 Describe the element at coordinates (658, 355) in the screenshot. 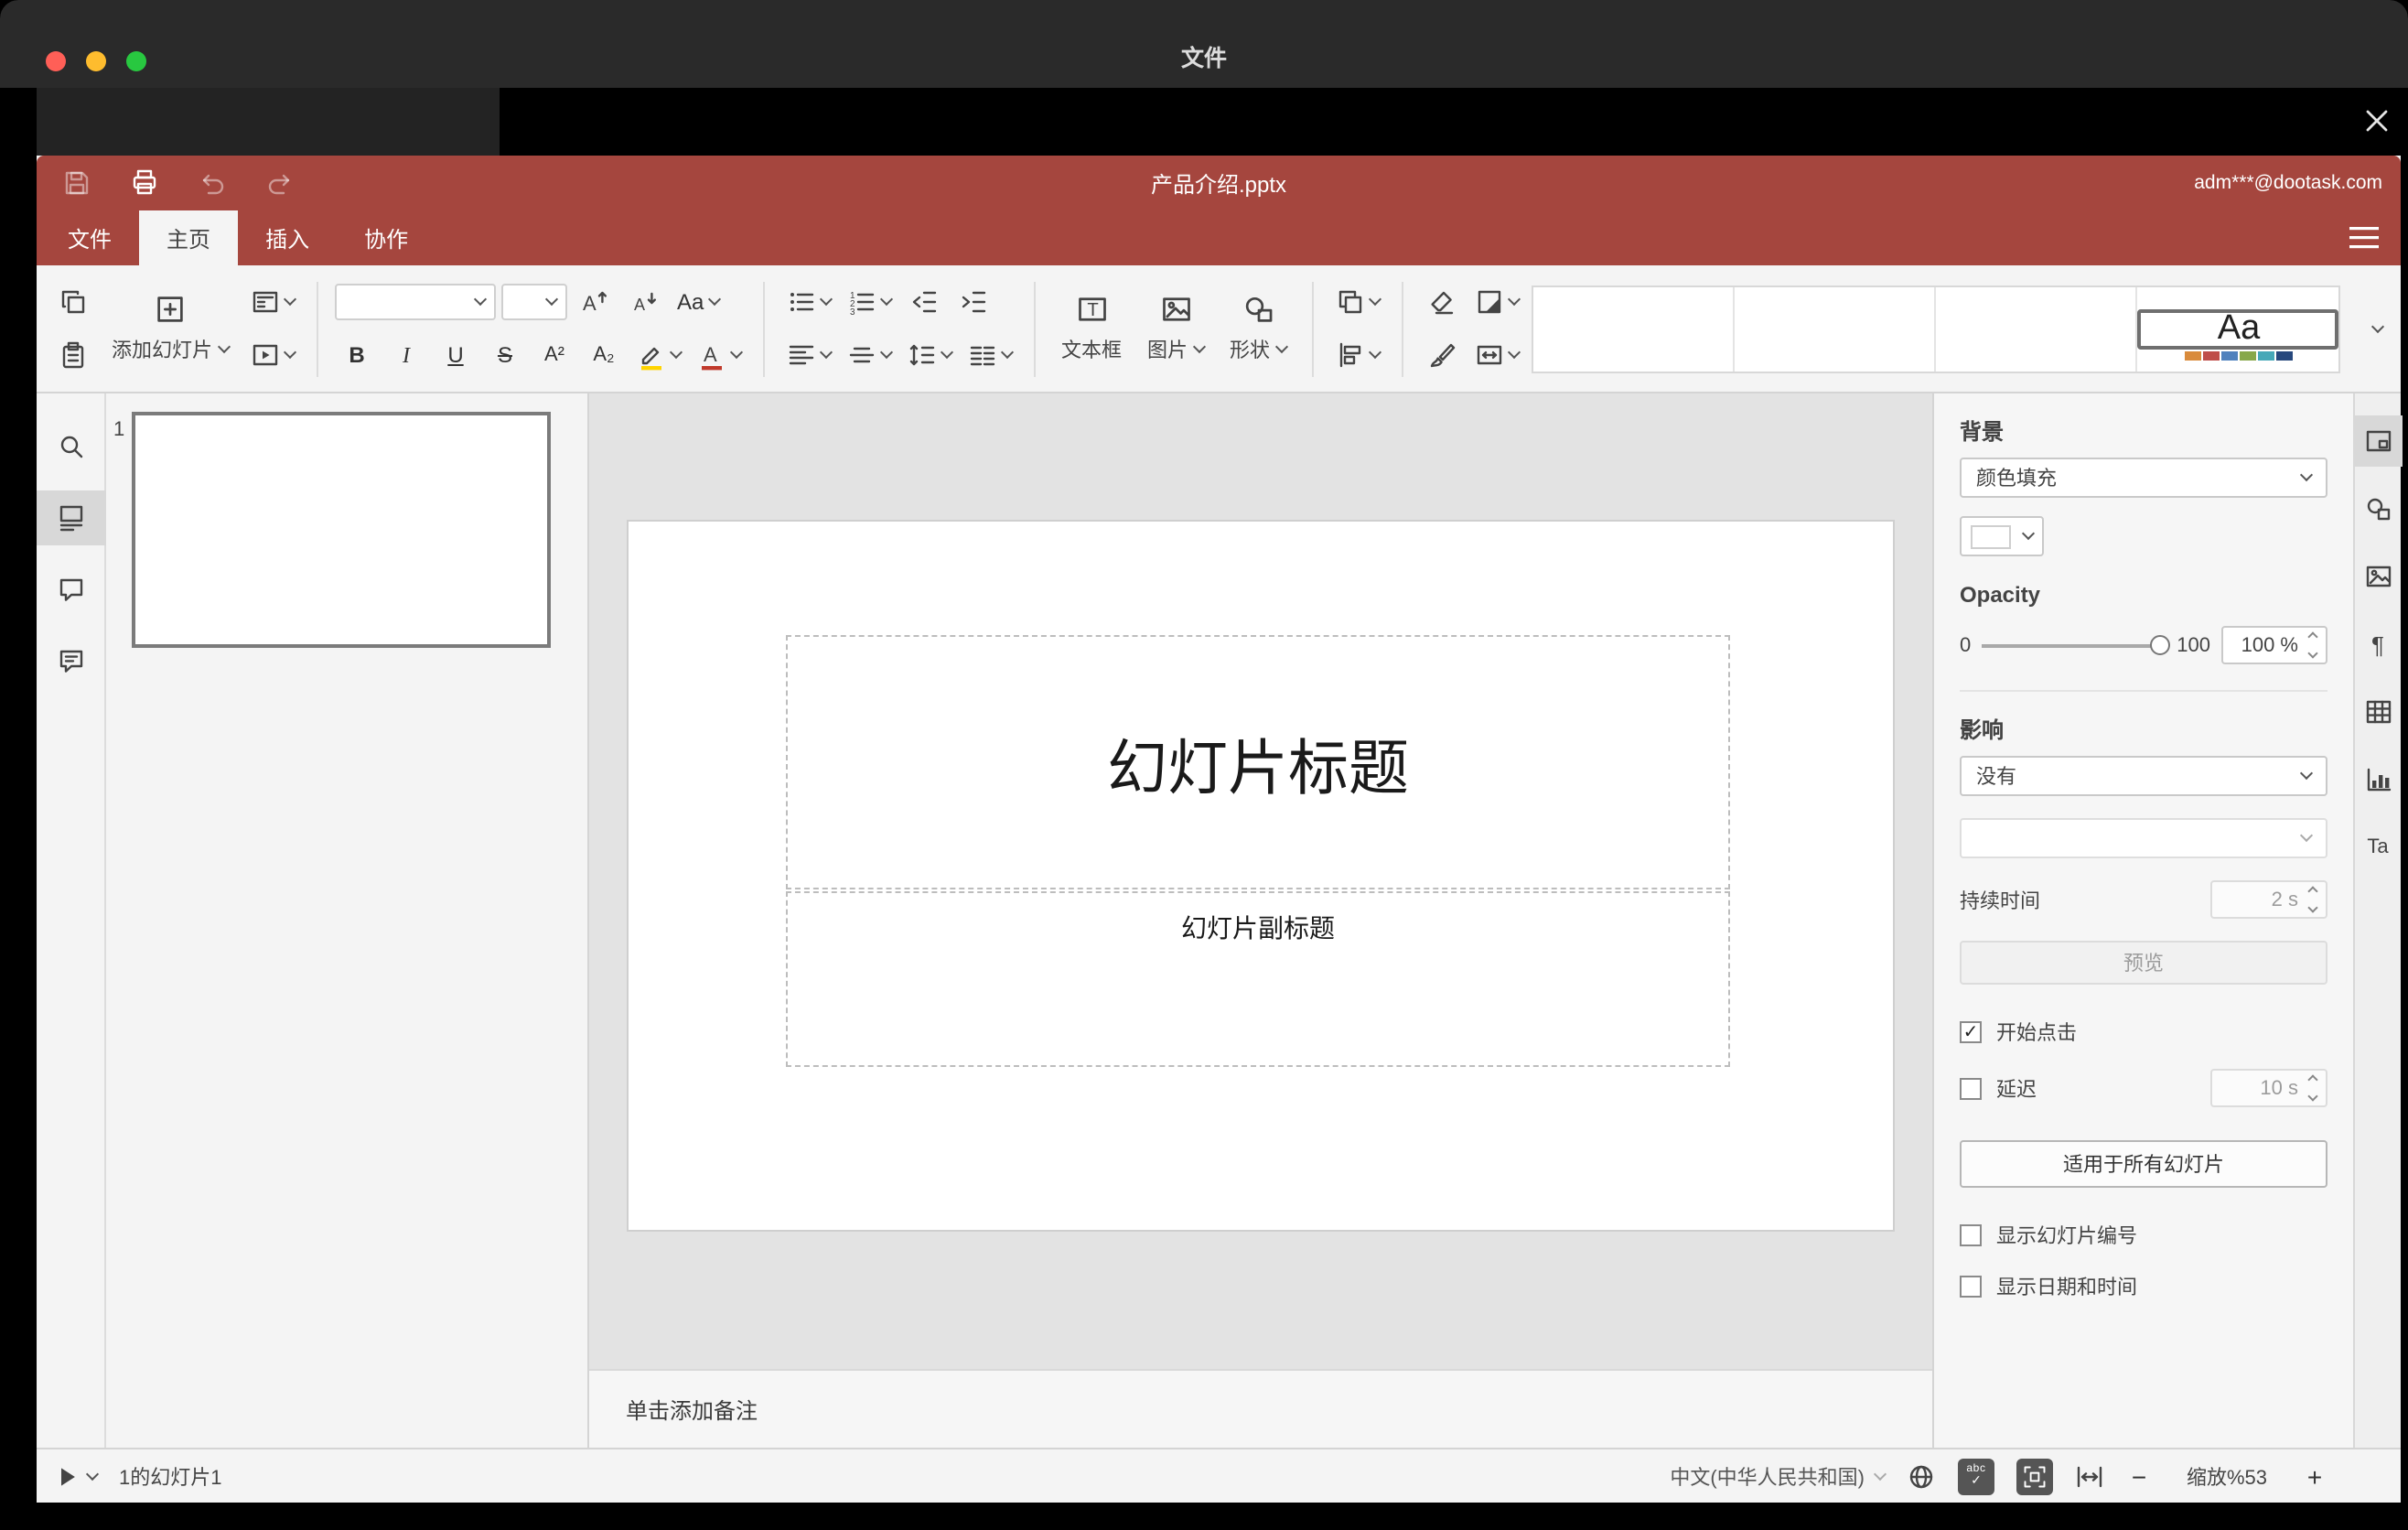

I see `highlight-color-button` at that location.